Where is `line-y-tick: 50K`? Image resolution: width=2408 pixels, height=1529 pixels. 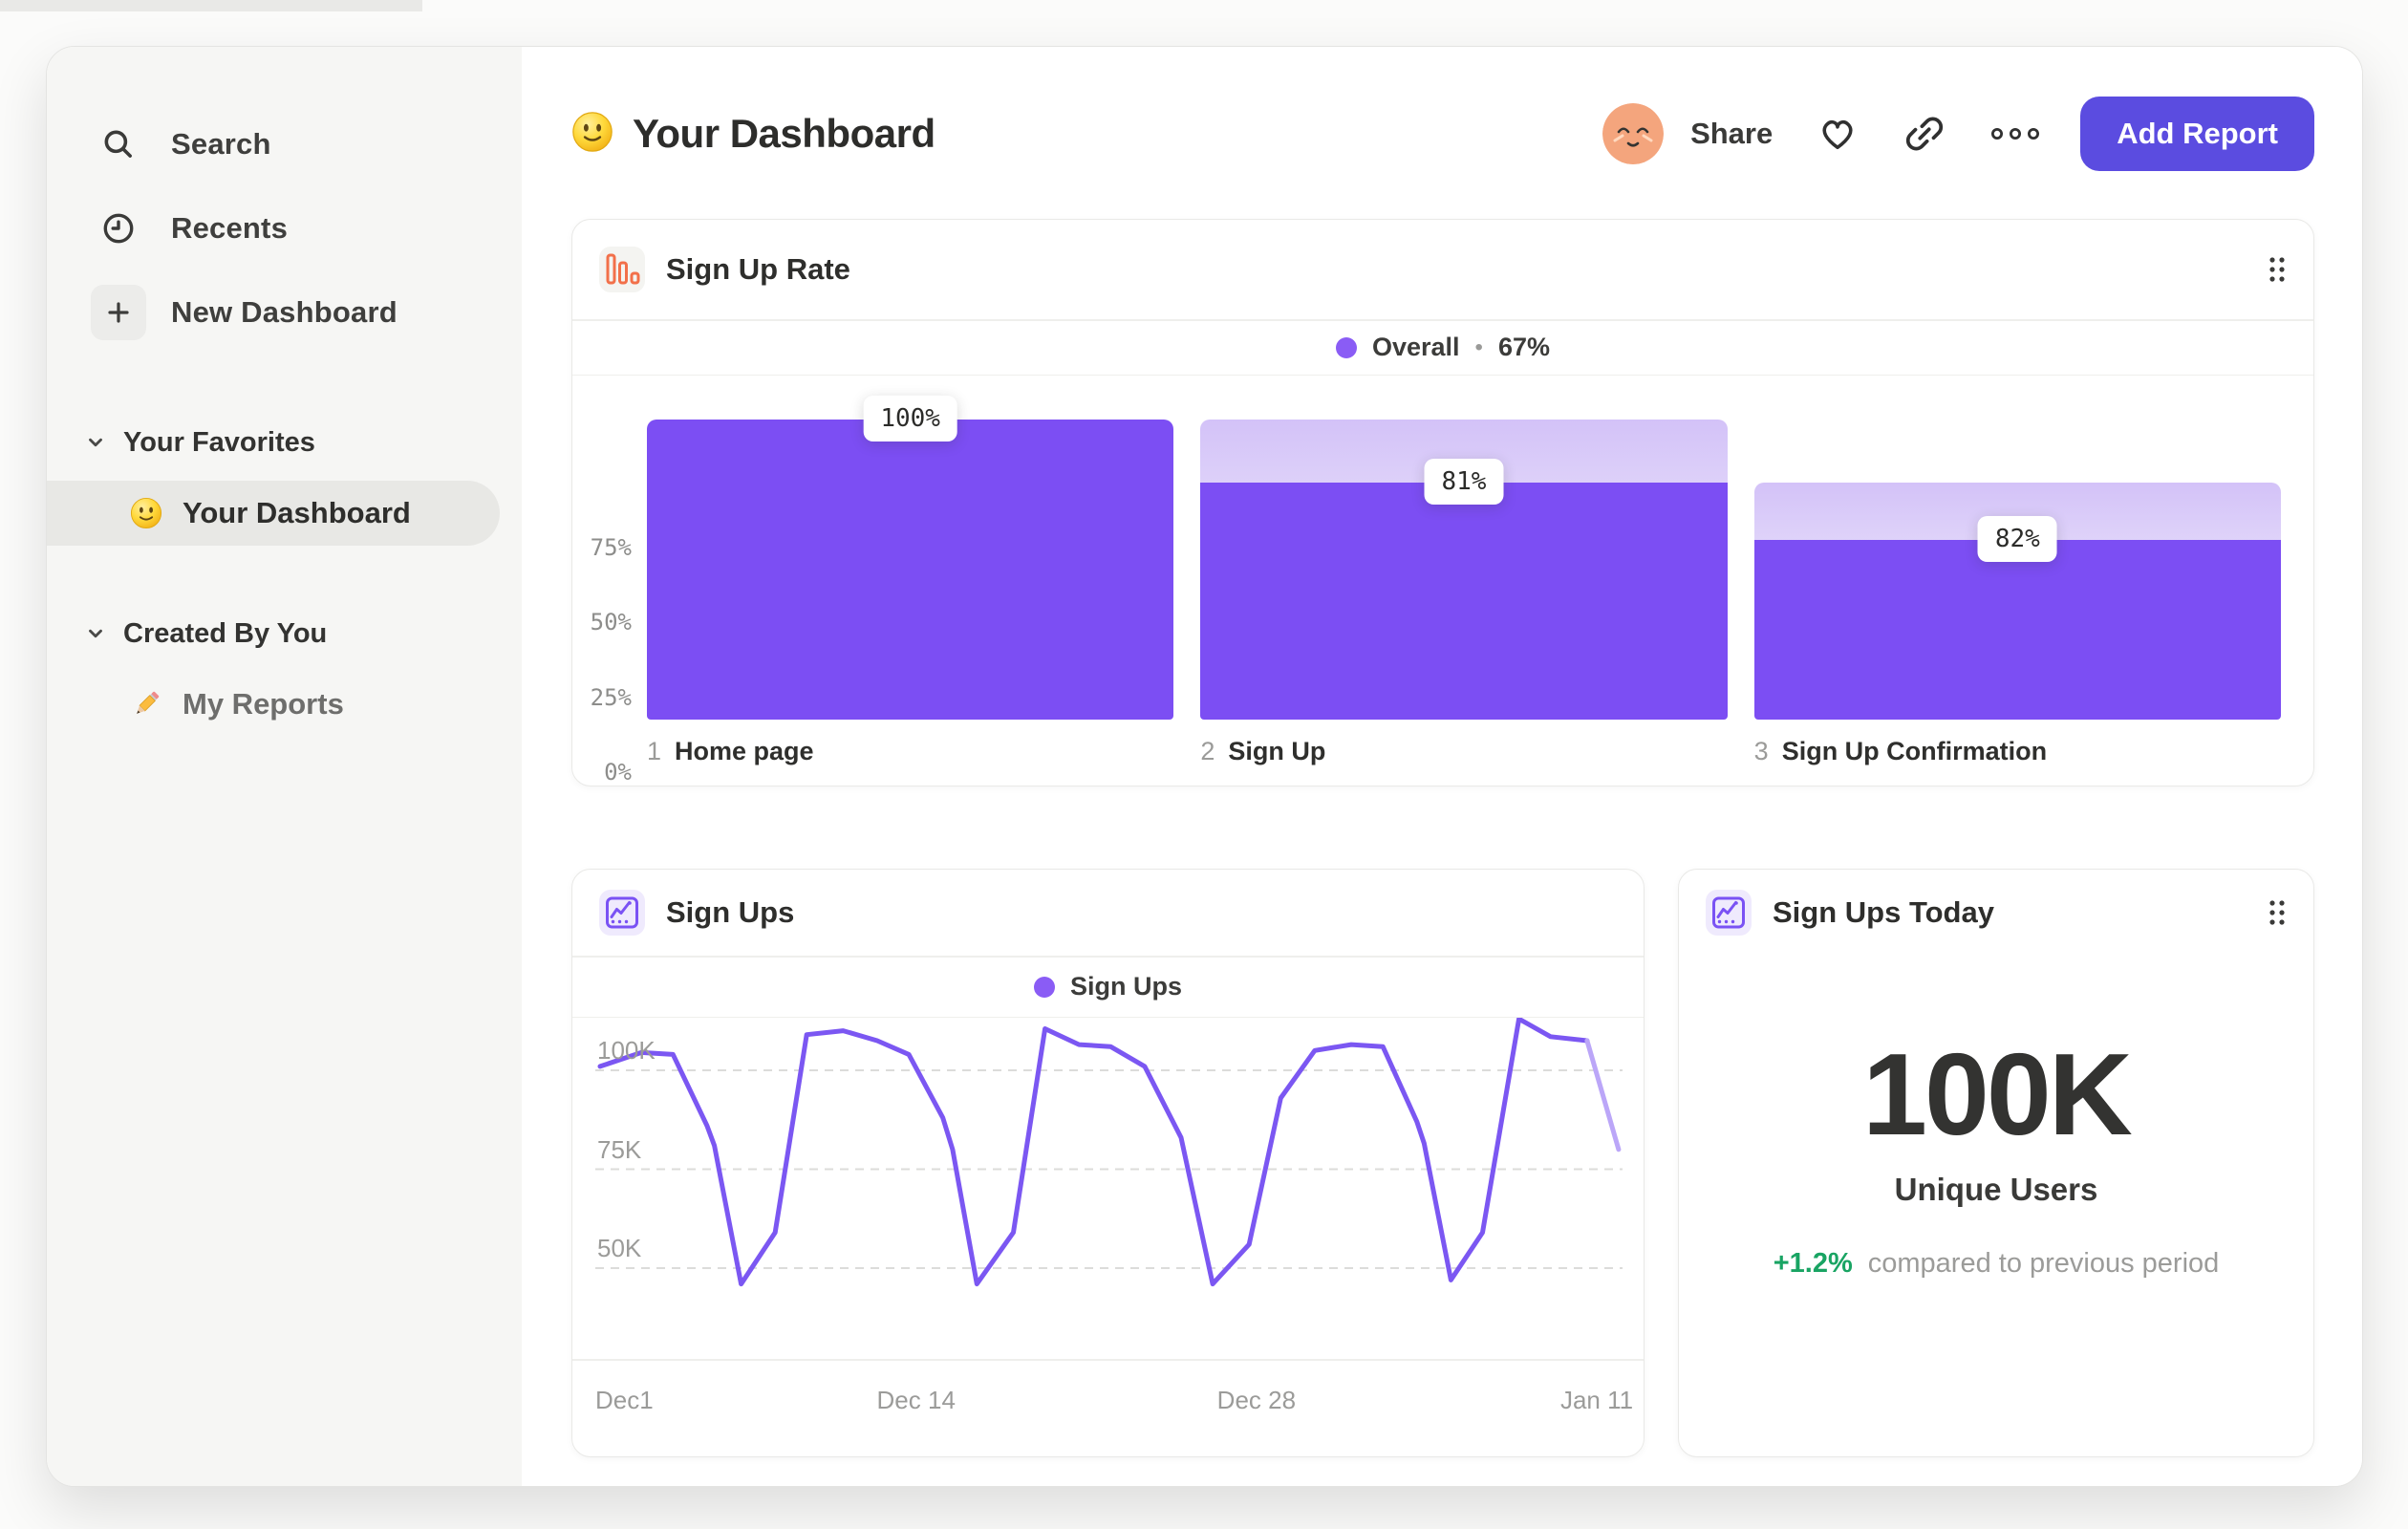 line-y-tick: 50K is located at coordinates (620, 1248).